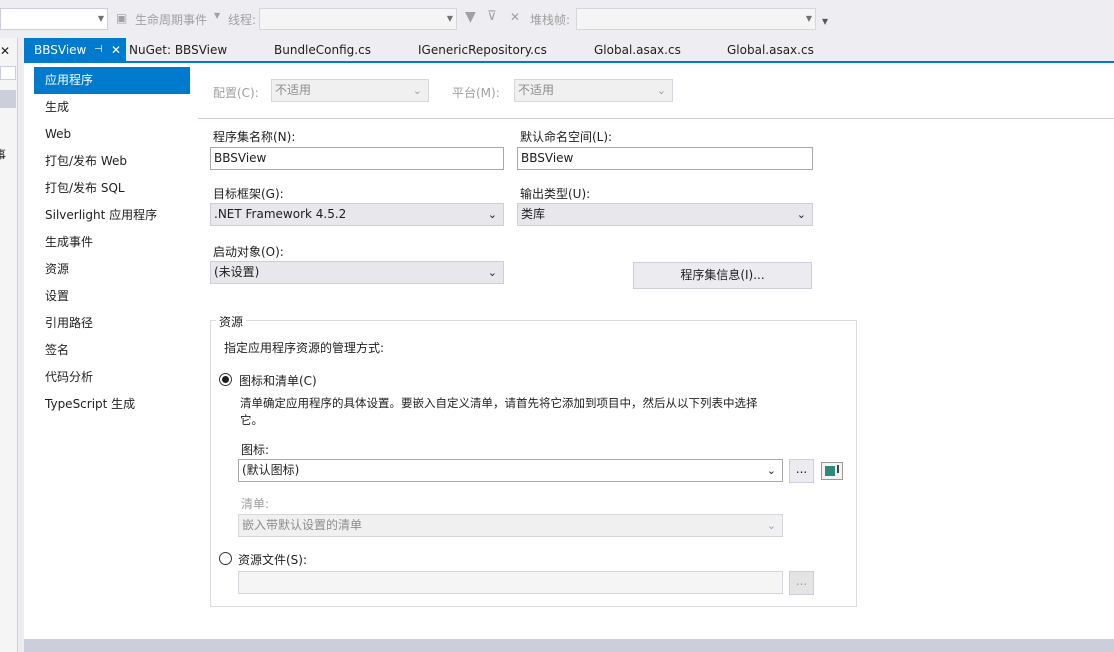 The width and height of the screenshot is (1114, 652). What do you see at coordinates (304, 348) in the screenshot?
I see `resources-description: 指定应用程序资源的管理方式:` at bounding box center [304, 348].